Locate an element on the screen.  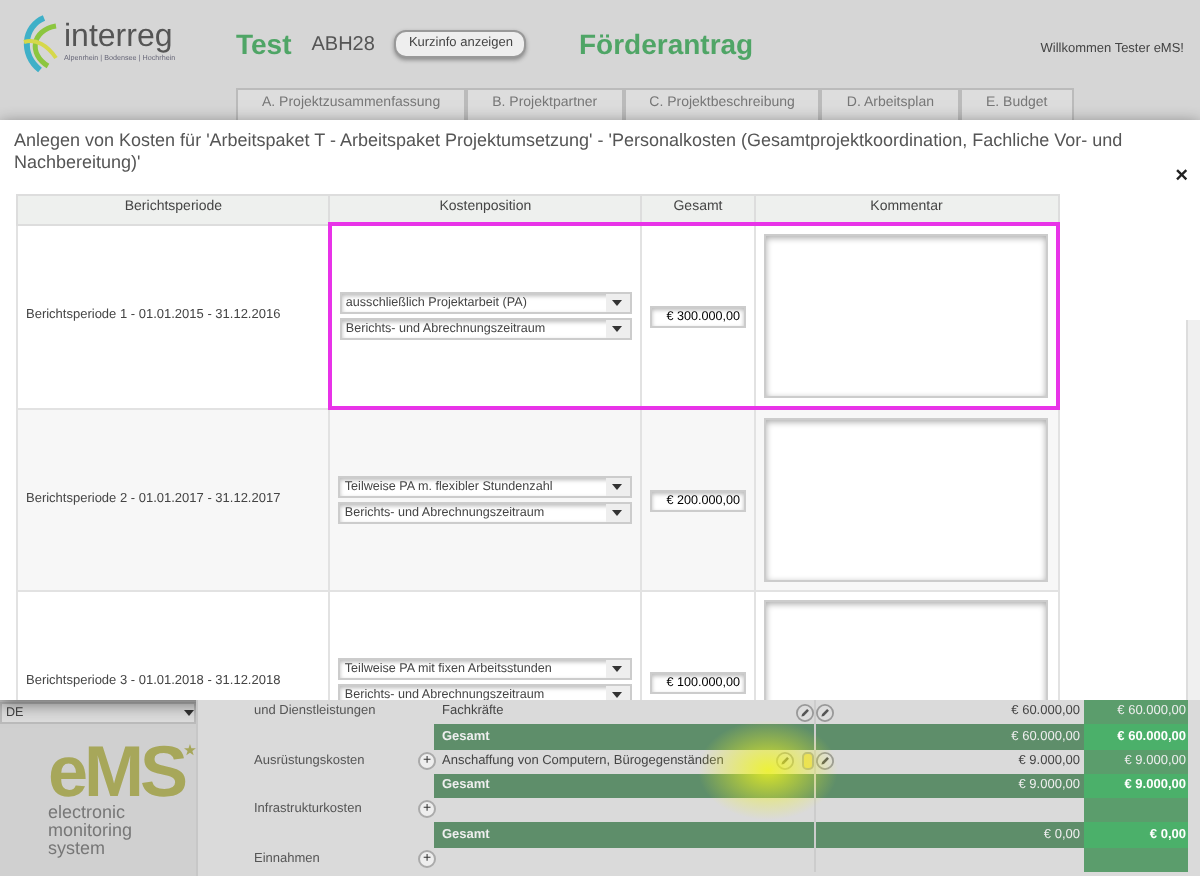
logo-caption: system is located at coordinates (77, 849).